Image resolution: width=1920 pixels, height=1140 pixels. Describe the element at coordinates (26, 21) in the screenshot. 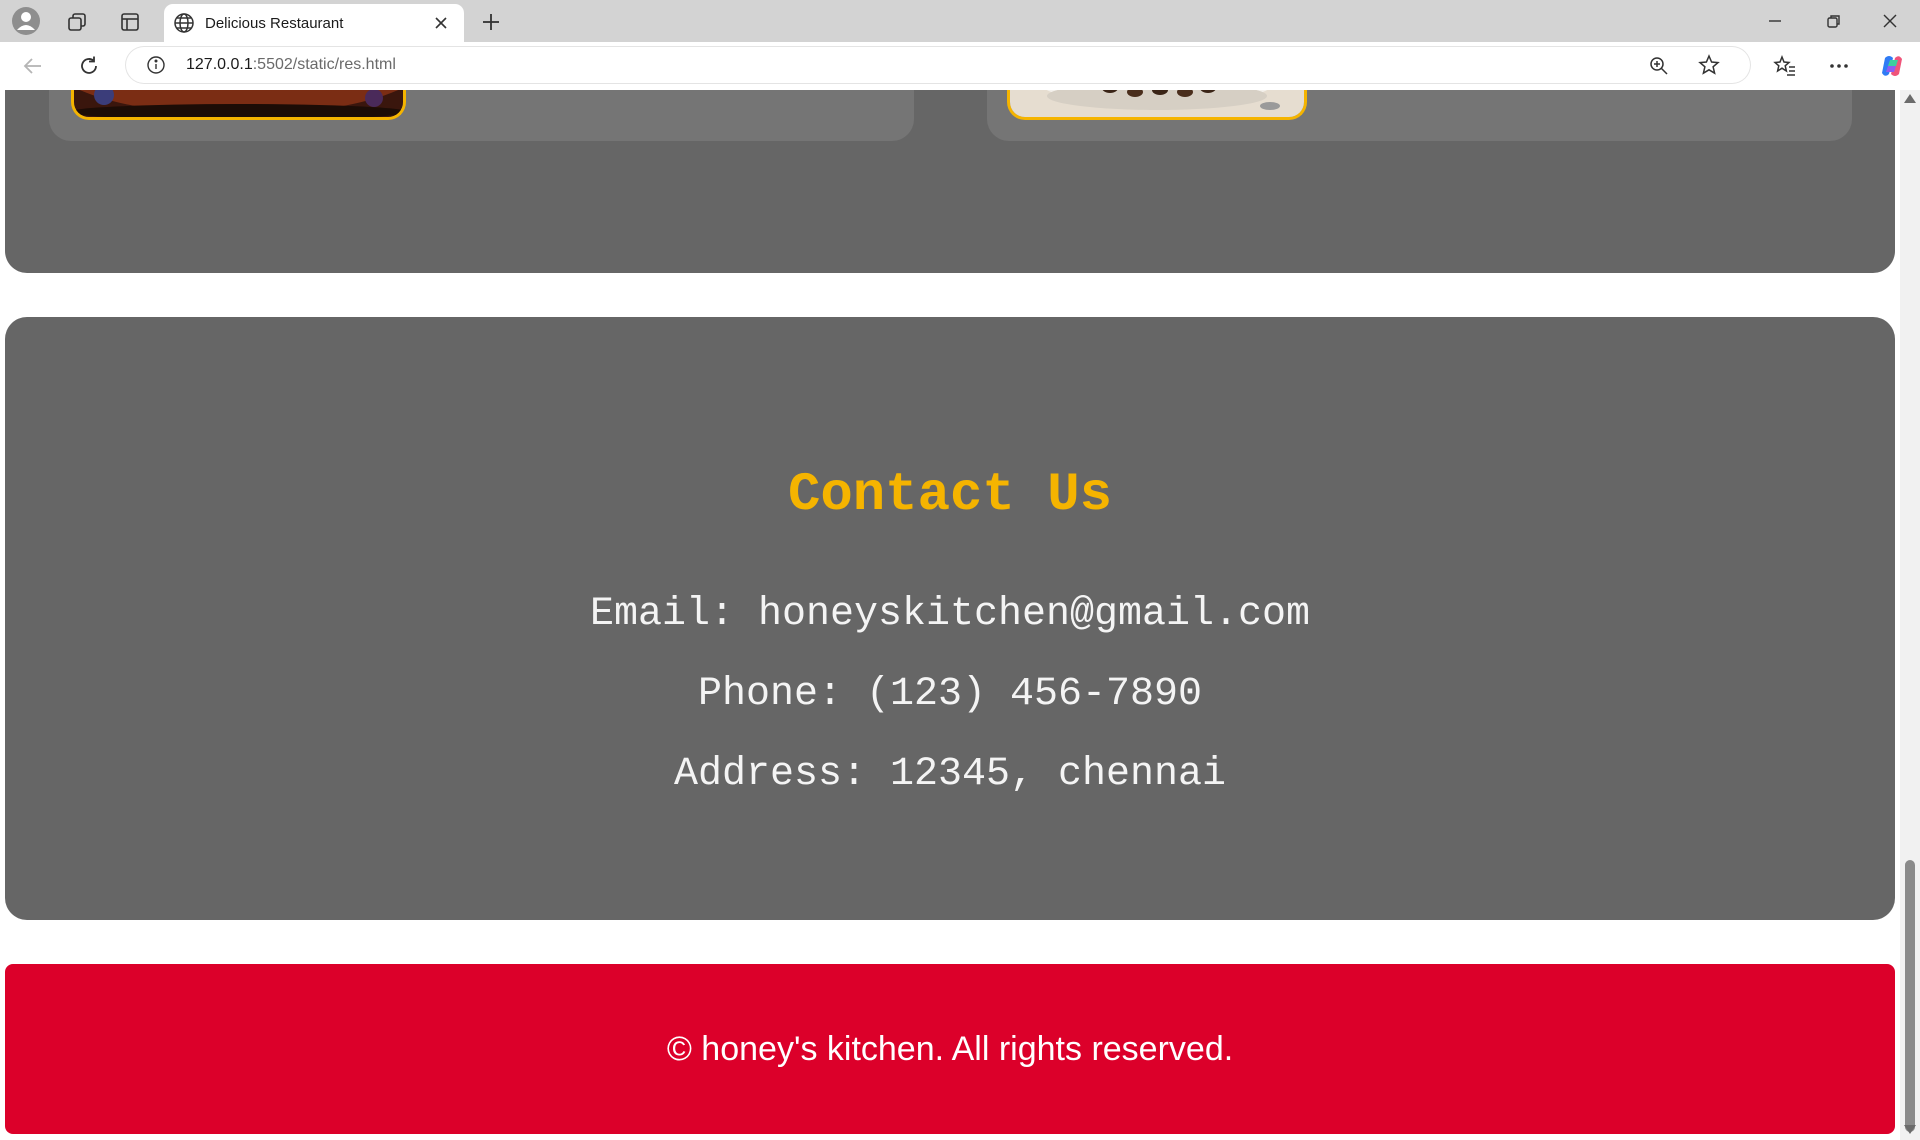

I see `profile-icon` at that location.